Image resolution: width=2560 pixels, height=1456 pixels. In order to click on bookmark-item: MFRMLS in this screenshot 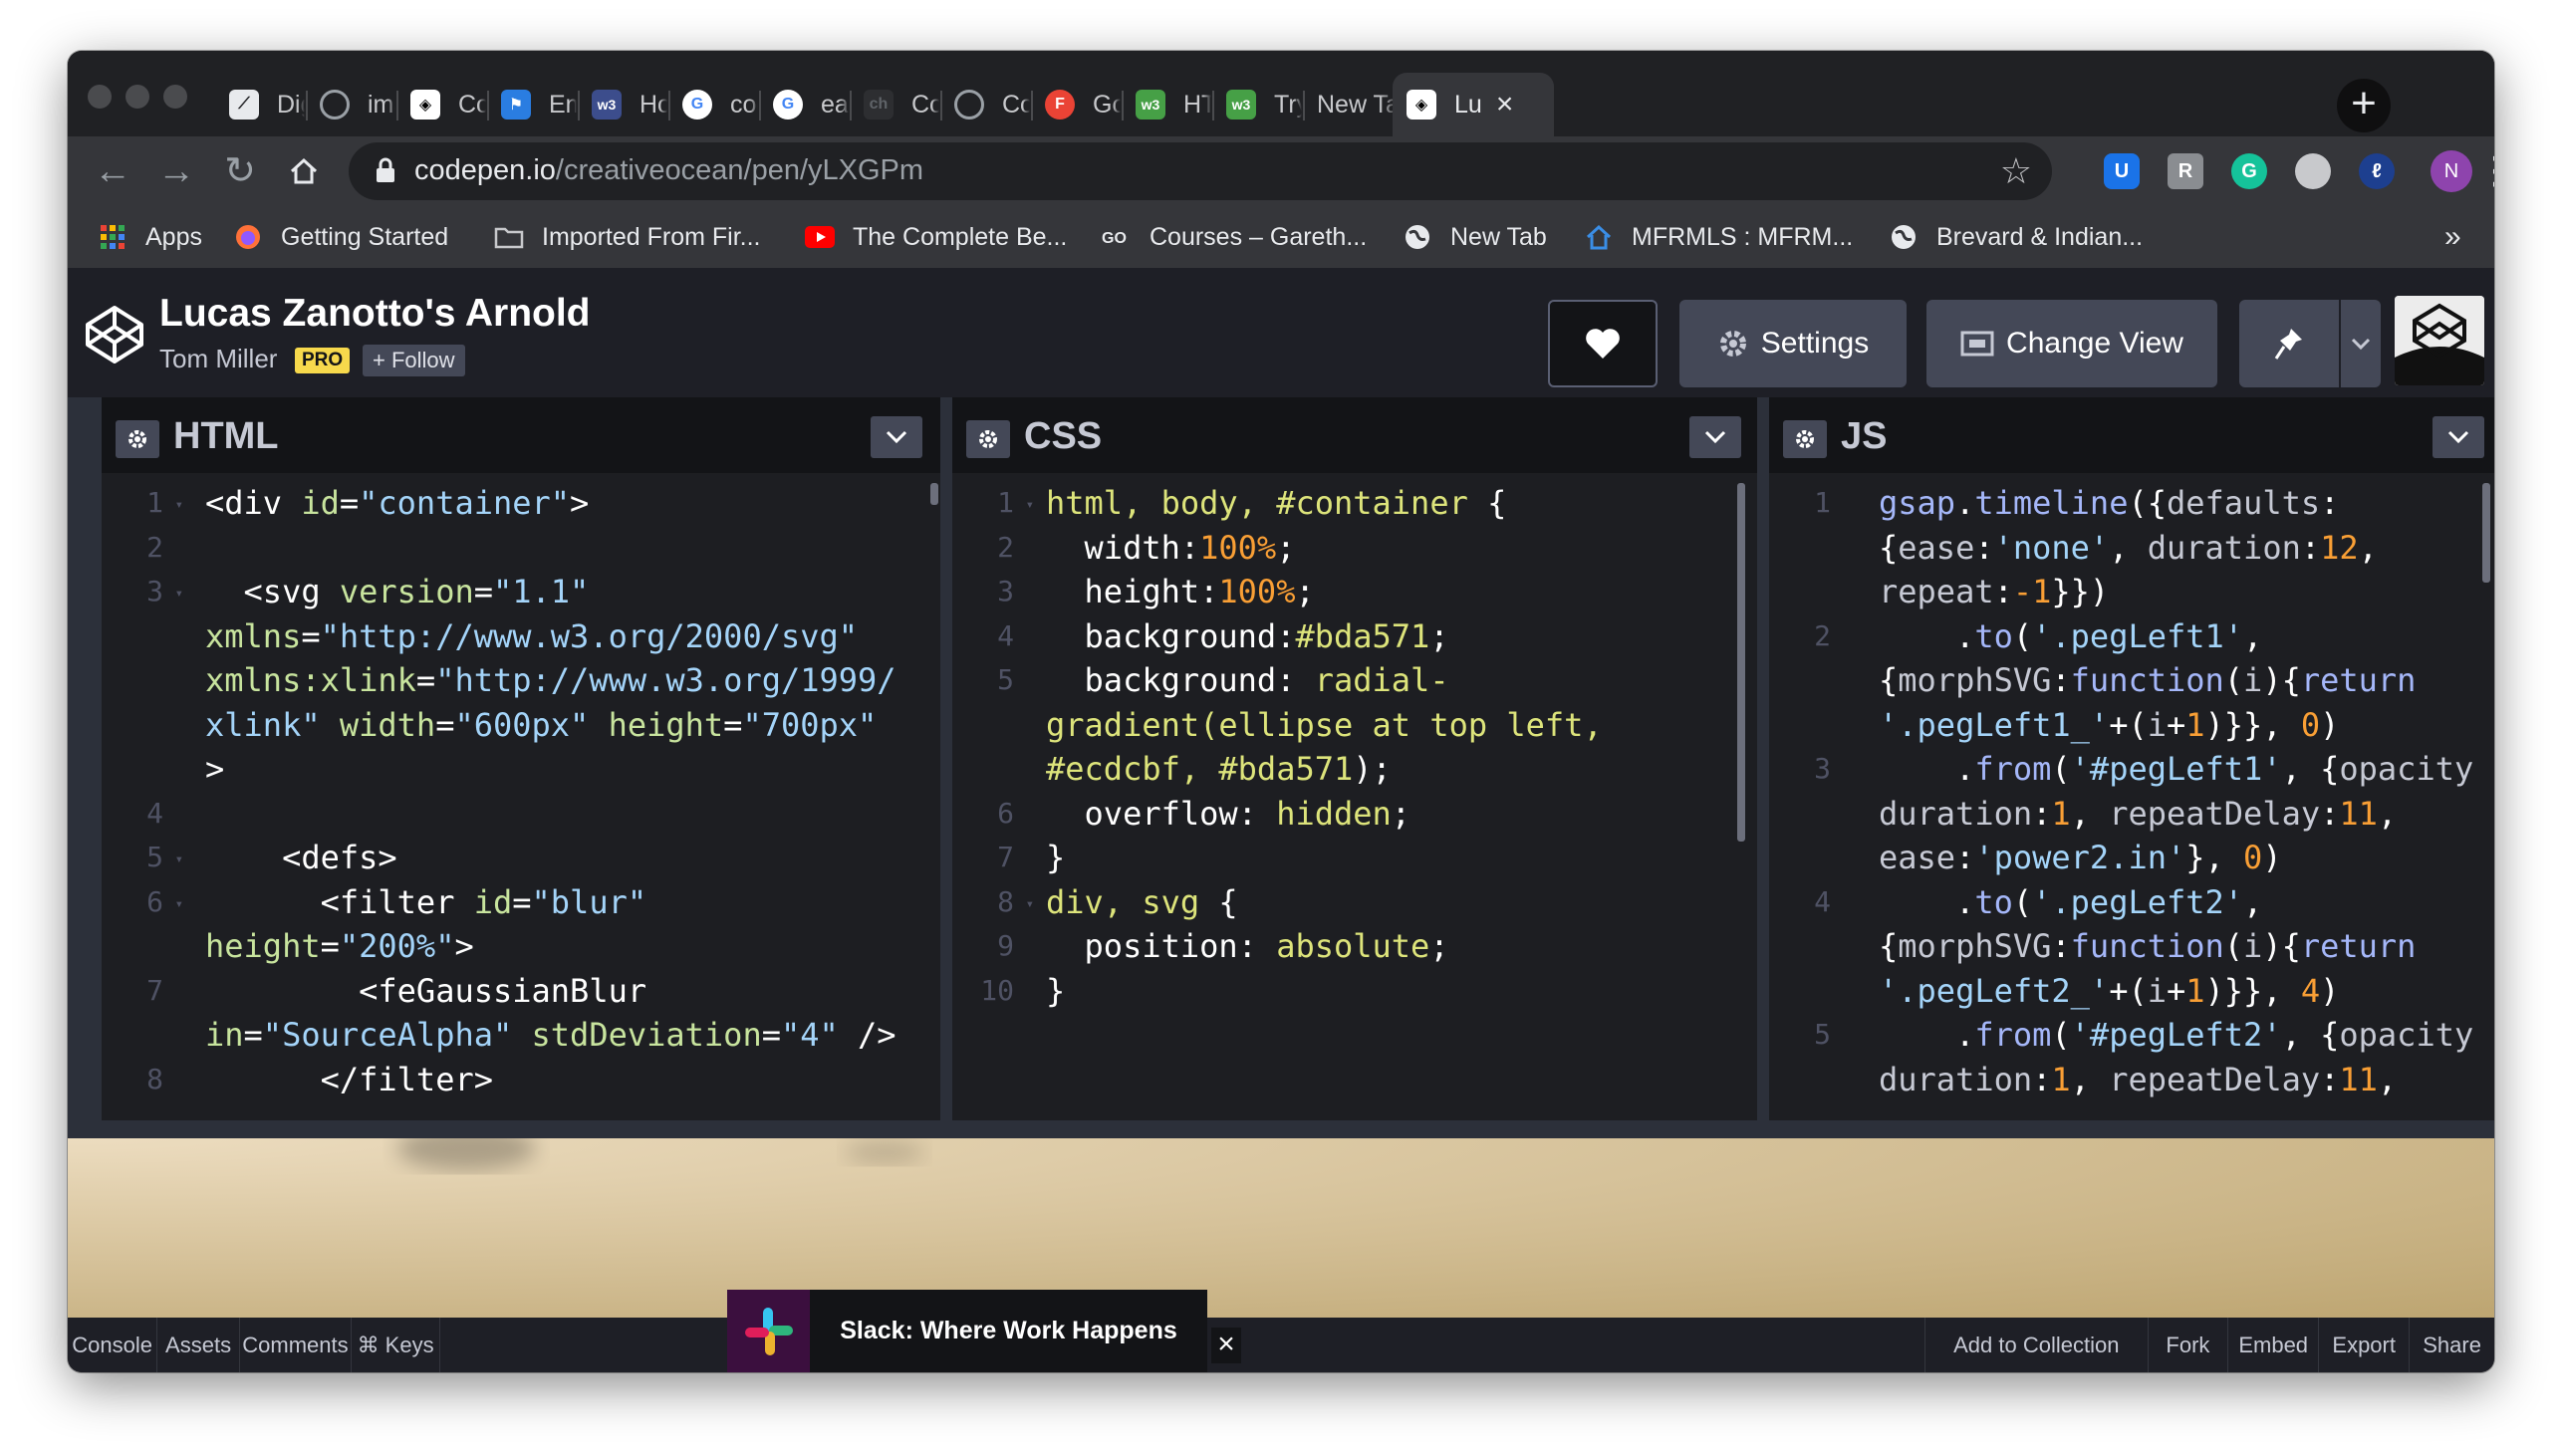, I will do `click(1718, 237)`.